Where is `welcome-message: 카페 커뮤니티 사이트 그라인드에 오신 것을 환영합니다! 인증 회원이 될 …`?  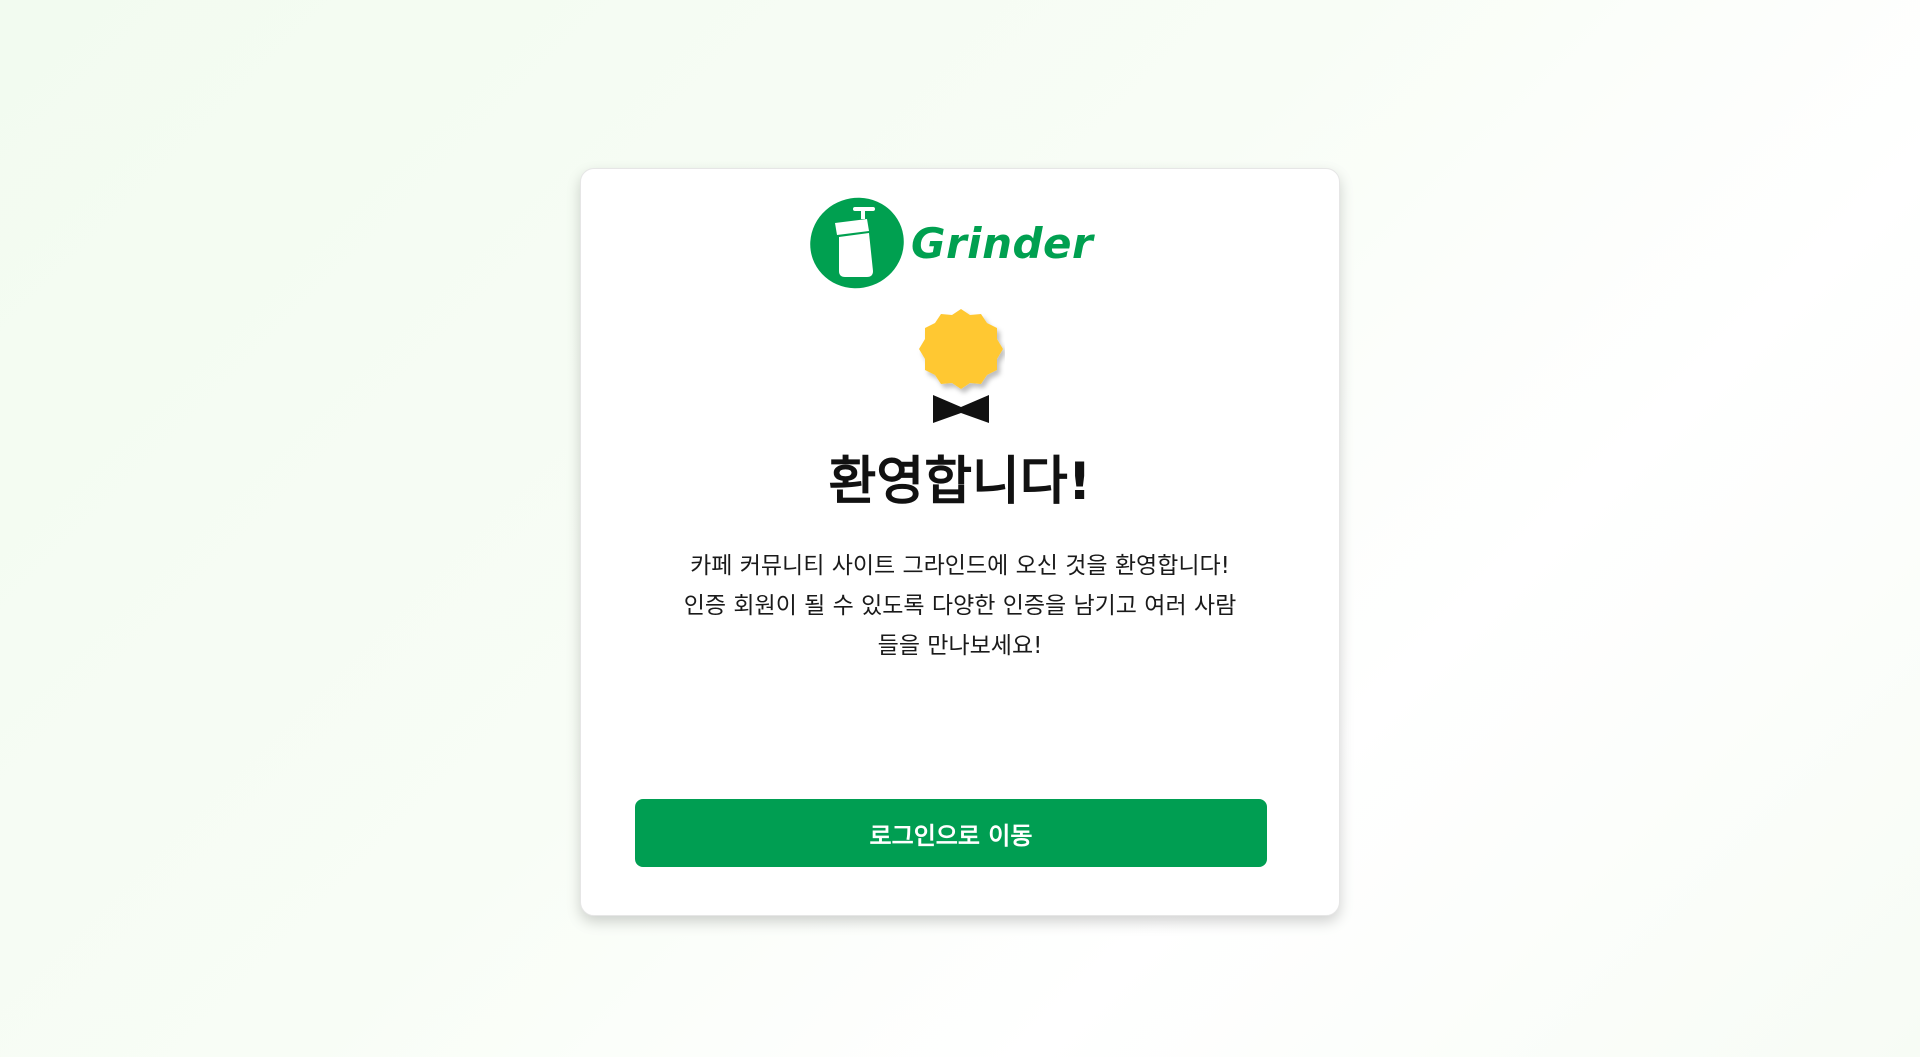 welcome-message: 카페 커뮤니티 사이트 그라인드에 오신 것을 환영합니다! 인증 회원이 될 … is located at coordinates (960, 606).